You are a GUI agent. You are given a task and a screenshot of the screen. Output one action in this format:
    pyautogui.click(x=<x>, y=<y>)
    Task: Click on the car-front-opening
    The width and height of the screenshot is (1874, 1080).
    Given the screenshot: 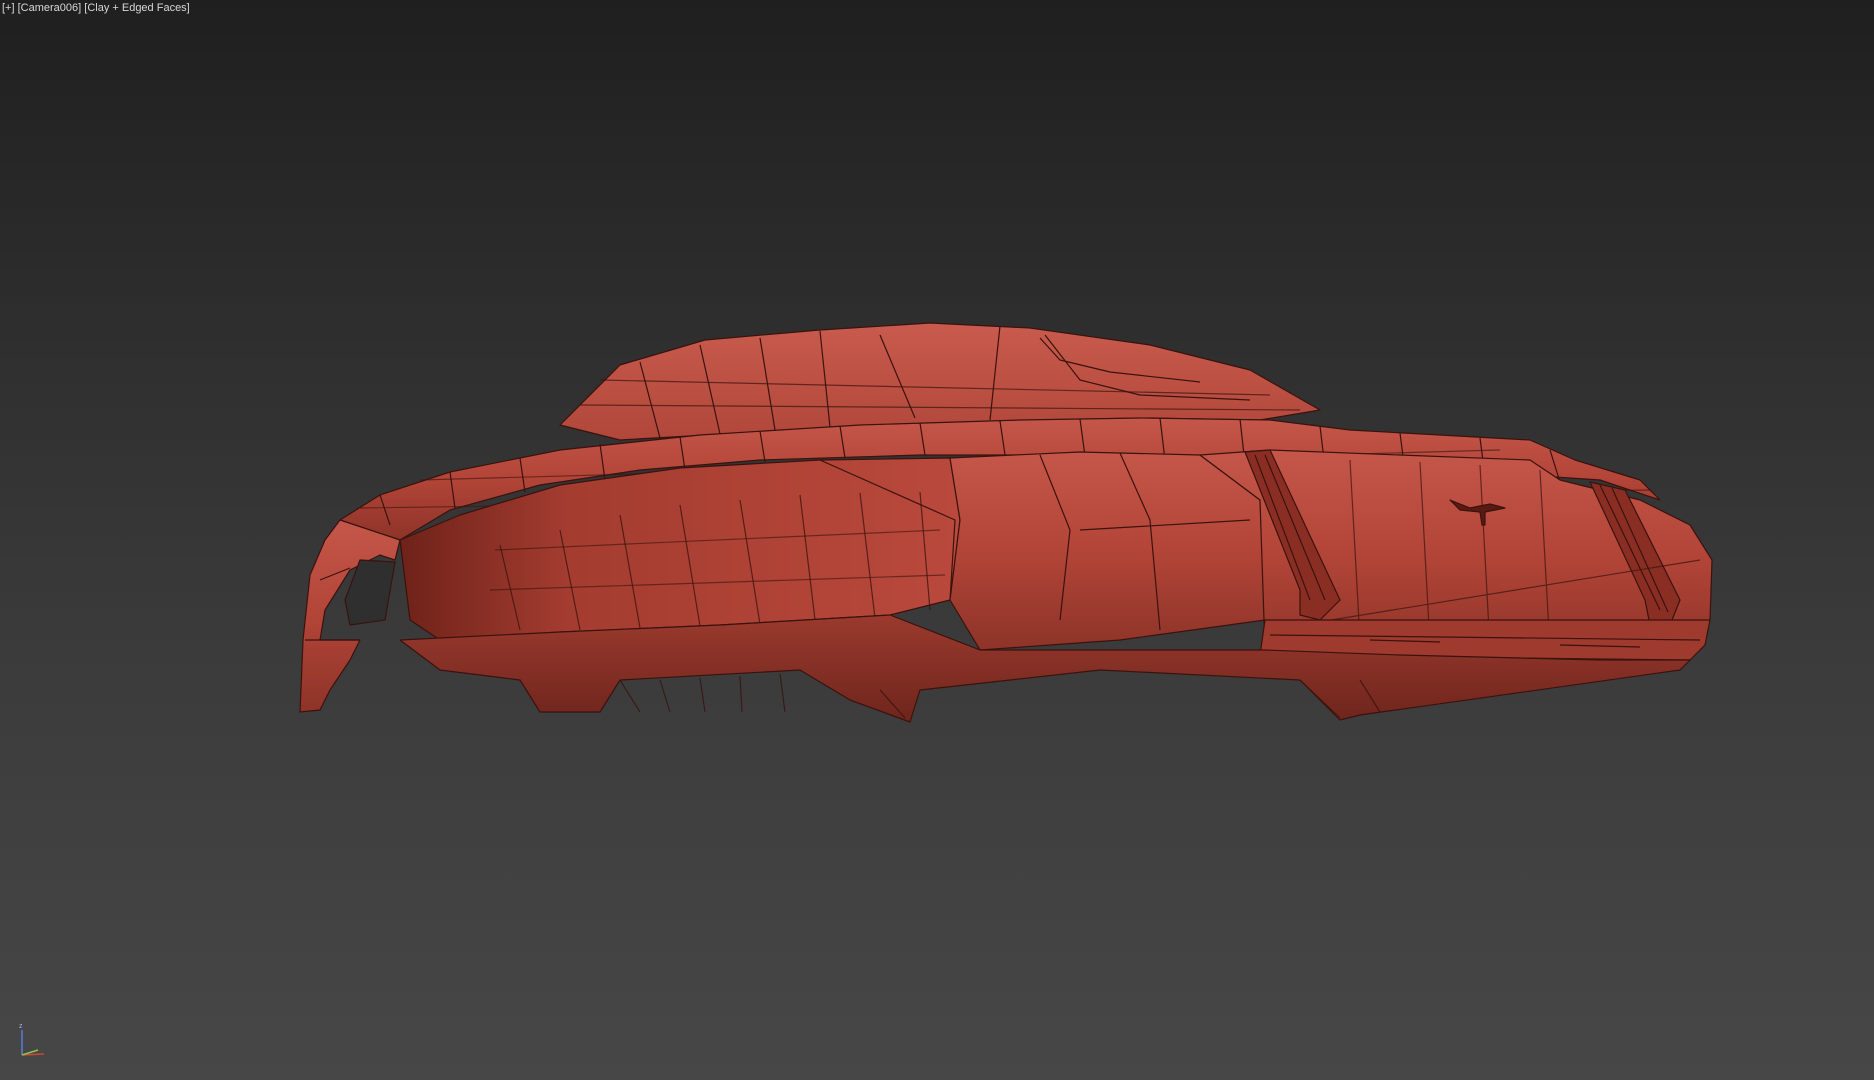 What is the action you would take?
    pyautogui.click(x=370, y=592)
    